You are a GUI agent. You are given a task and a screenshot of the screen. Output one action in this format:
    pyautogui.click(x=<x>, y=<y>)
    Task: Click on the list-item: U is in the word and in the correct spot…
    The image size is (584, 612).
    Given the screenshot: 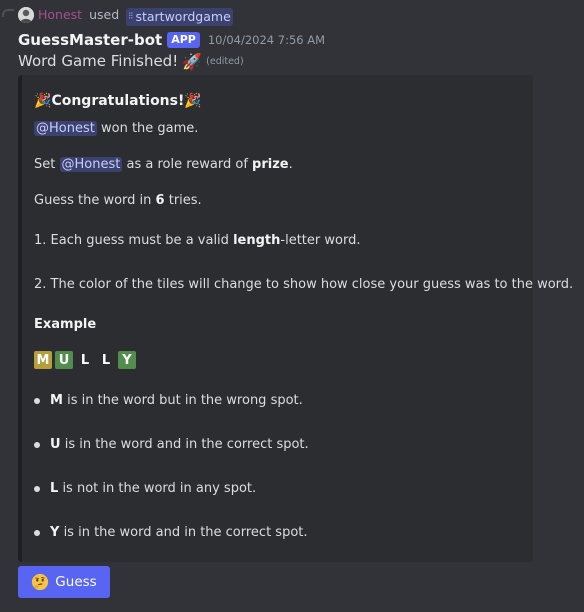 What is the action you would take?
    pyautogui.click(x=179, y=445)
    